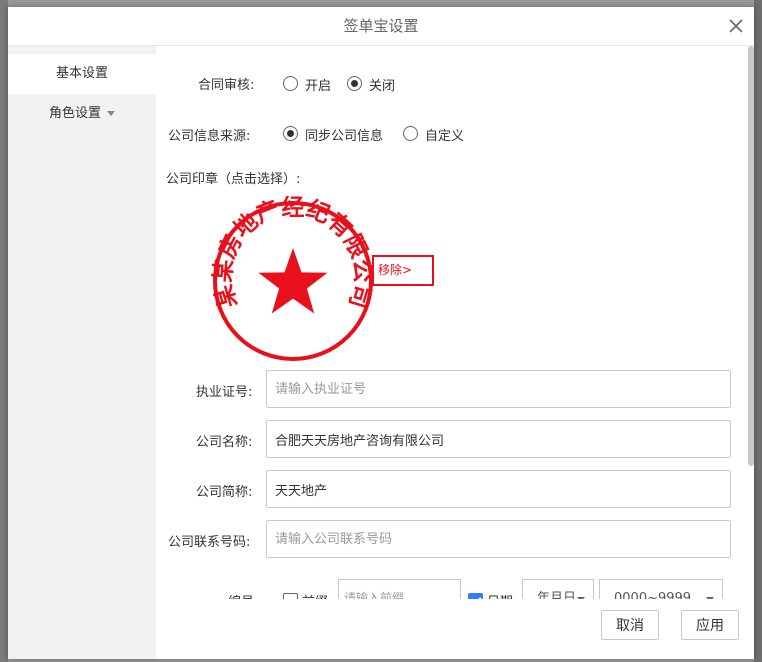  Describe the element at coordinates (74, 113) in the screenshot. I see `sidebar-item-label: 角色设置` at that location.